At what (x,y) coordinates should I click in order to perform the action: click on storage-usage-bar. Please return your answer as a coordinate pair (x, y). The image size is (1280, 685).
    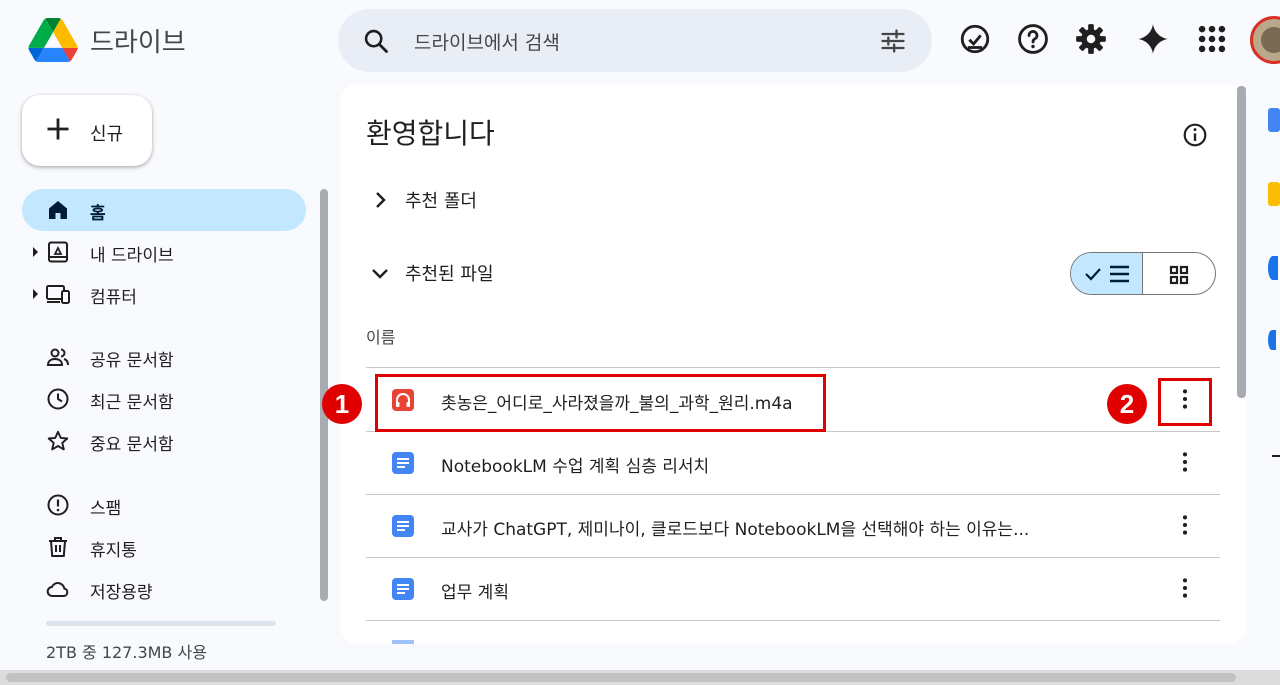
    Looking at the image, I should click on (161, 623).